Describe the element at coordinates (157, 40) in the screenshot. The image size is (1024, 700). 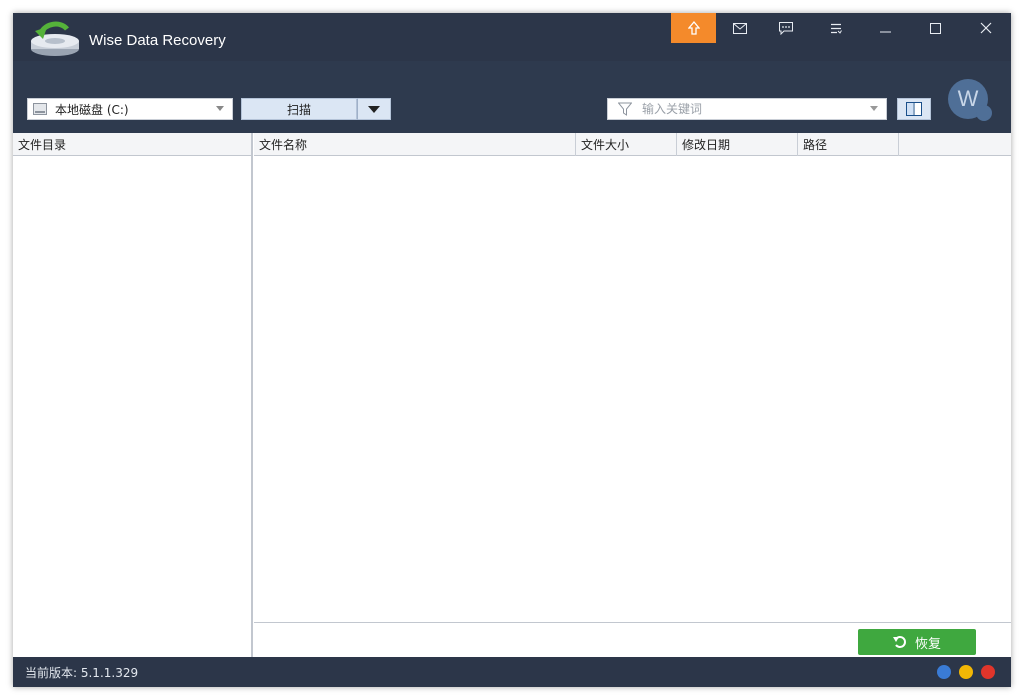
I see `app-title: Wise Data Recovery` at that location.